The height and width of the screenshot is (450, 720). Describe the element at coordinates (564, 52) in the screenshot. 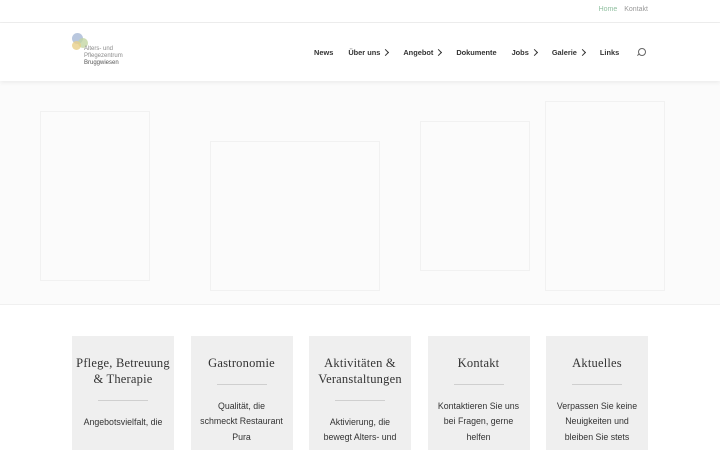

I see `nav-label: Galerie` at that location.